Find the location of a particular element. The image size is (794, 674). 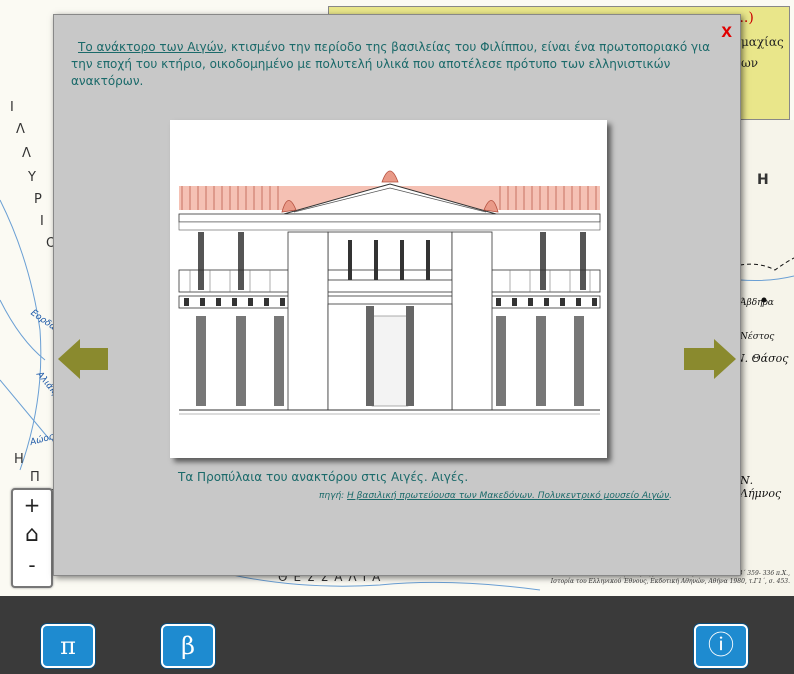

info-icon: ⓘ is located at coordinates (721, 646).